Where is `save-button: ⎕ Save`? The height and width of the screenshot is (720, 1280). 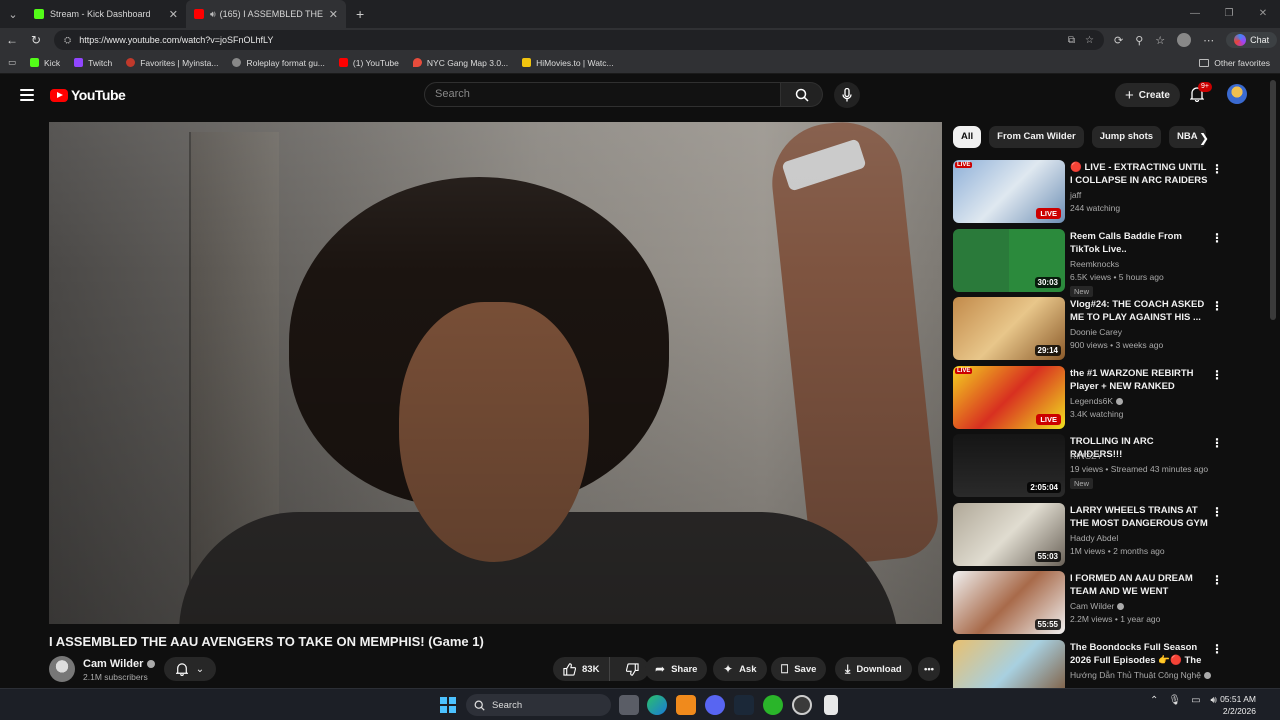 save-button: ⎕ Save is located at coordinates (799, 669).